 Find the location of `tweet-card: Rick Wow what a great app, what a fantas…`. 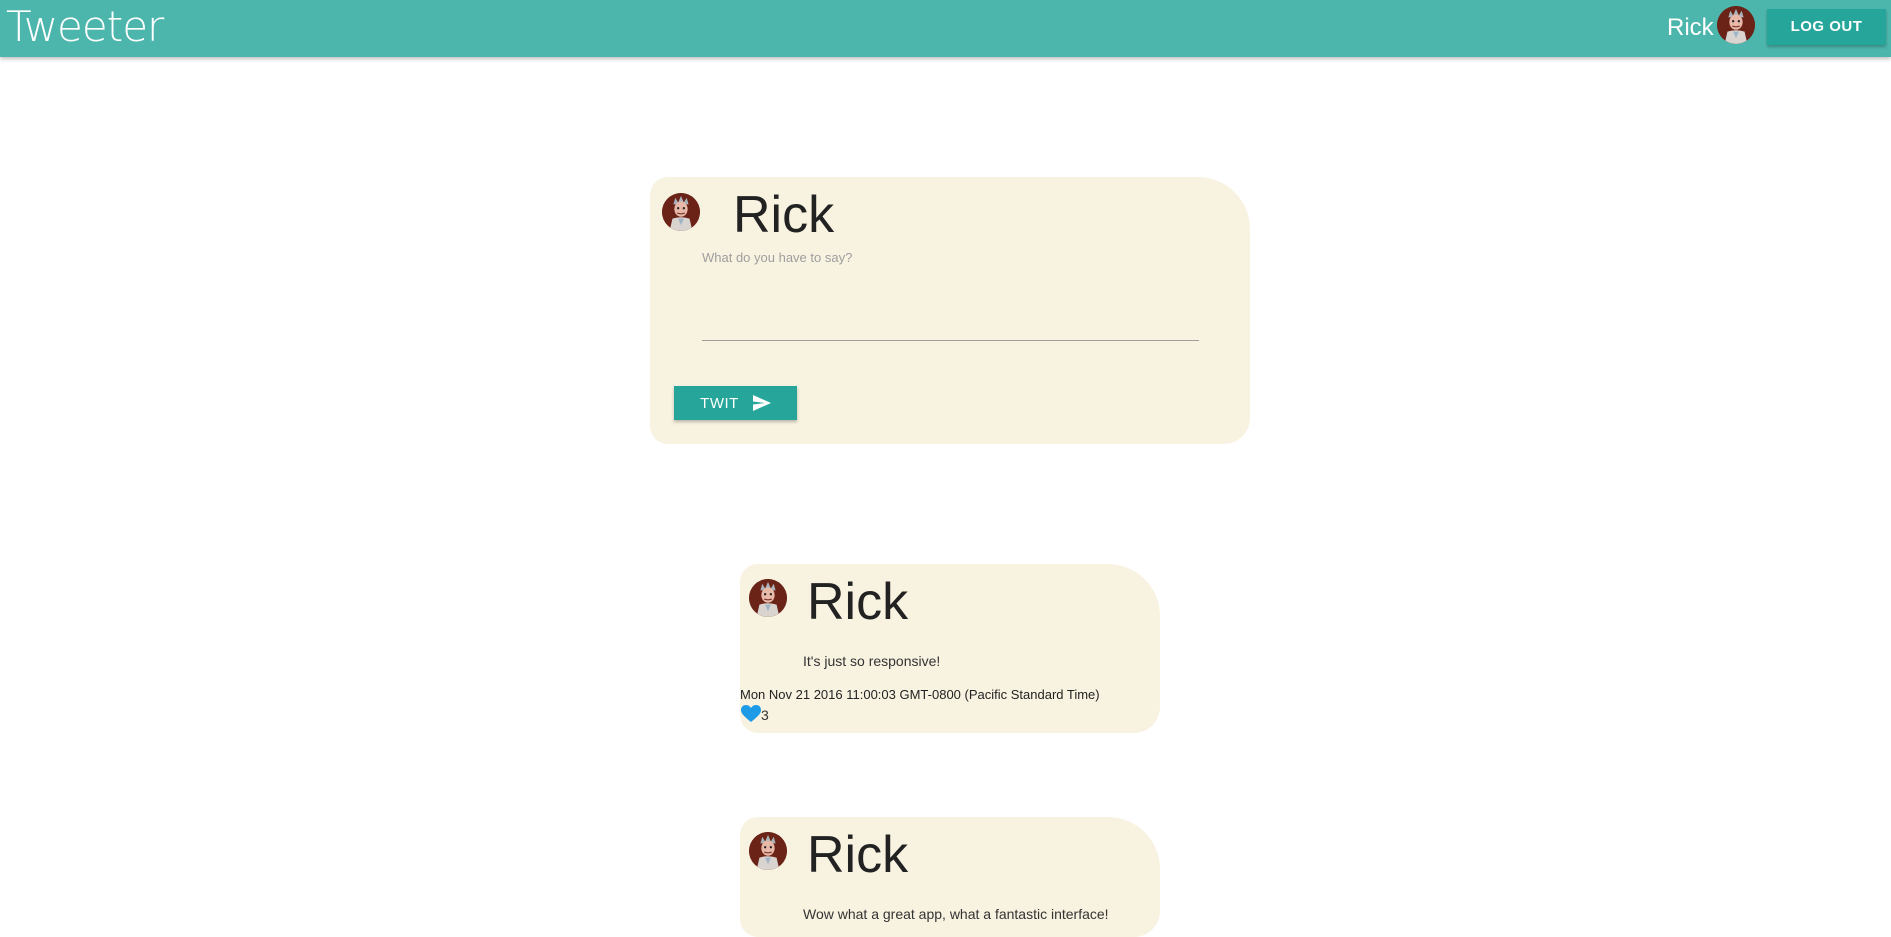

tweet-card: Rick Wow what a great app, what a fantas… is located at coordinates (950, 877).